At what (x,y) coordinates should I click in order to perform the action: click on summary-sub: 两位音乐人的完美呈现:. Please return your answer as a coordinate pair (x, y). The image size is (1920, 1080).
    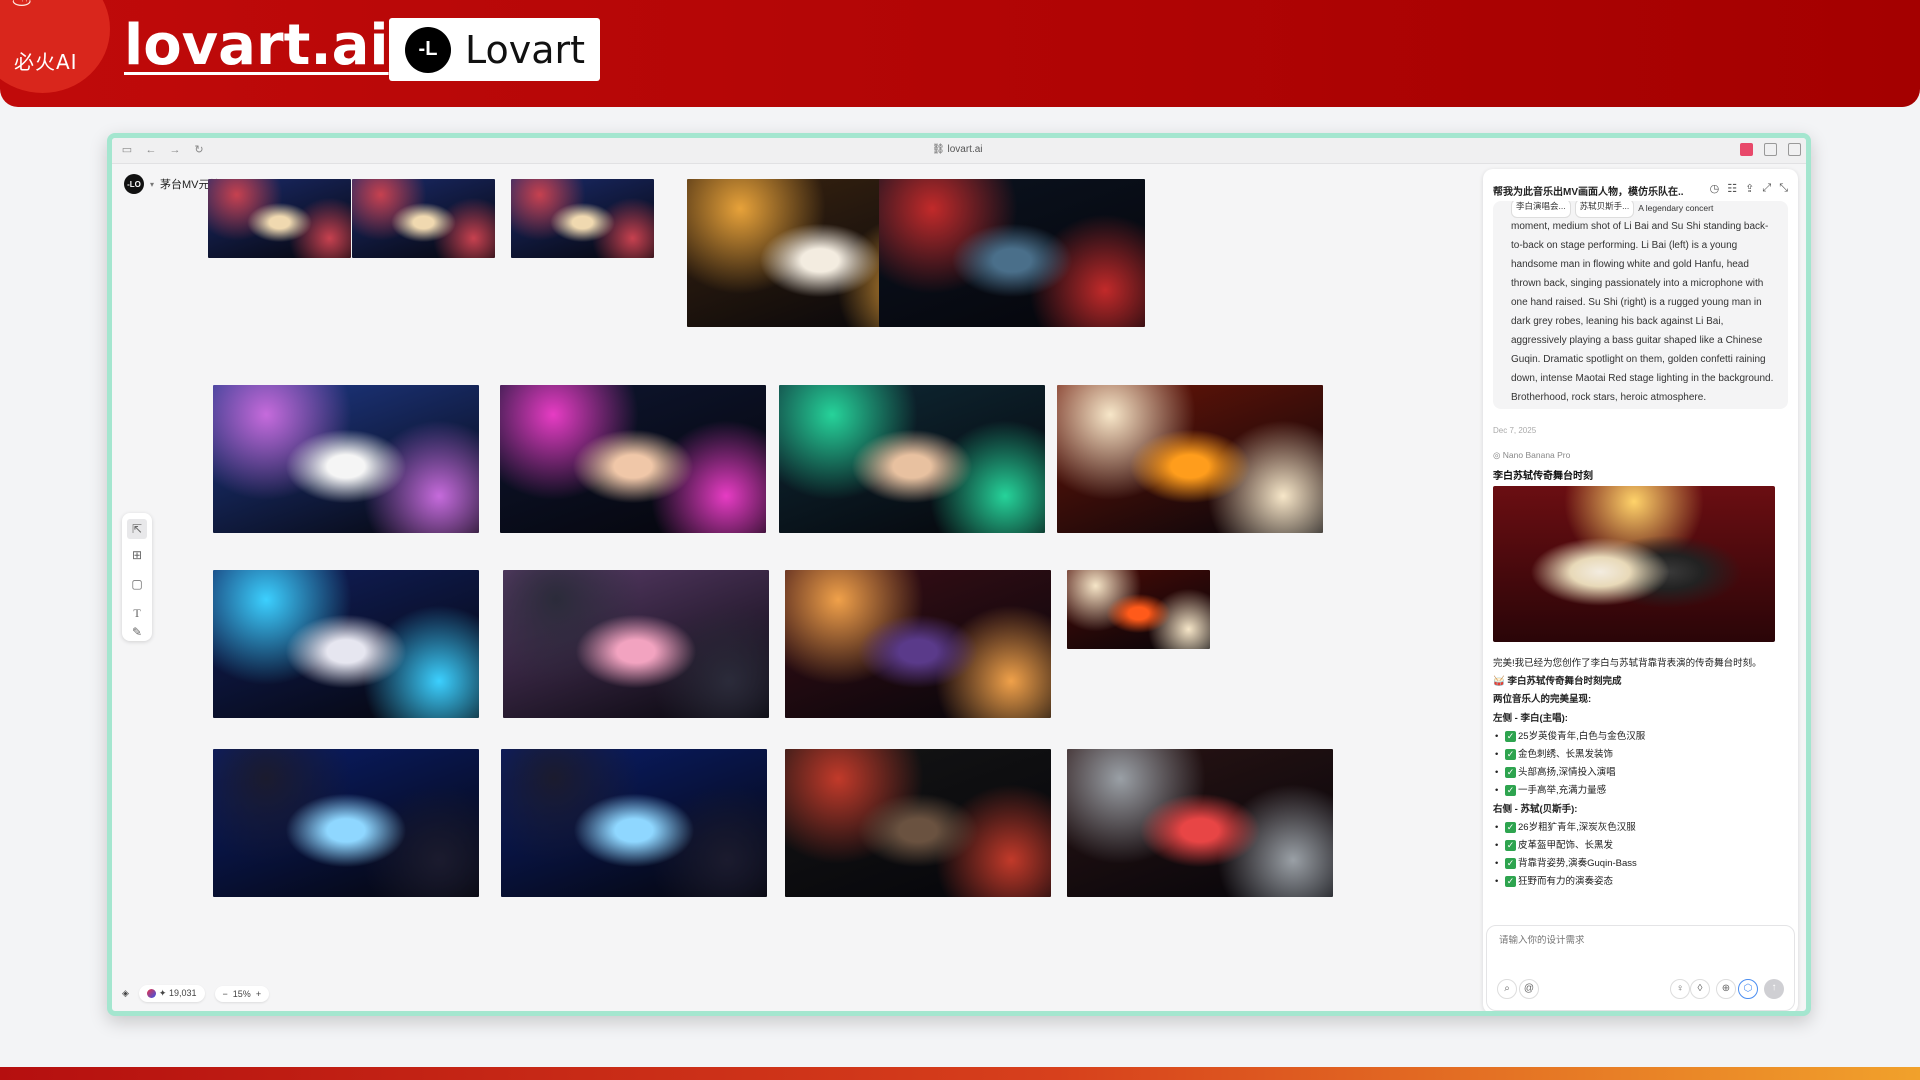
    Looking at the image, I should click on (1542, 700).